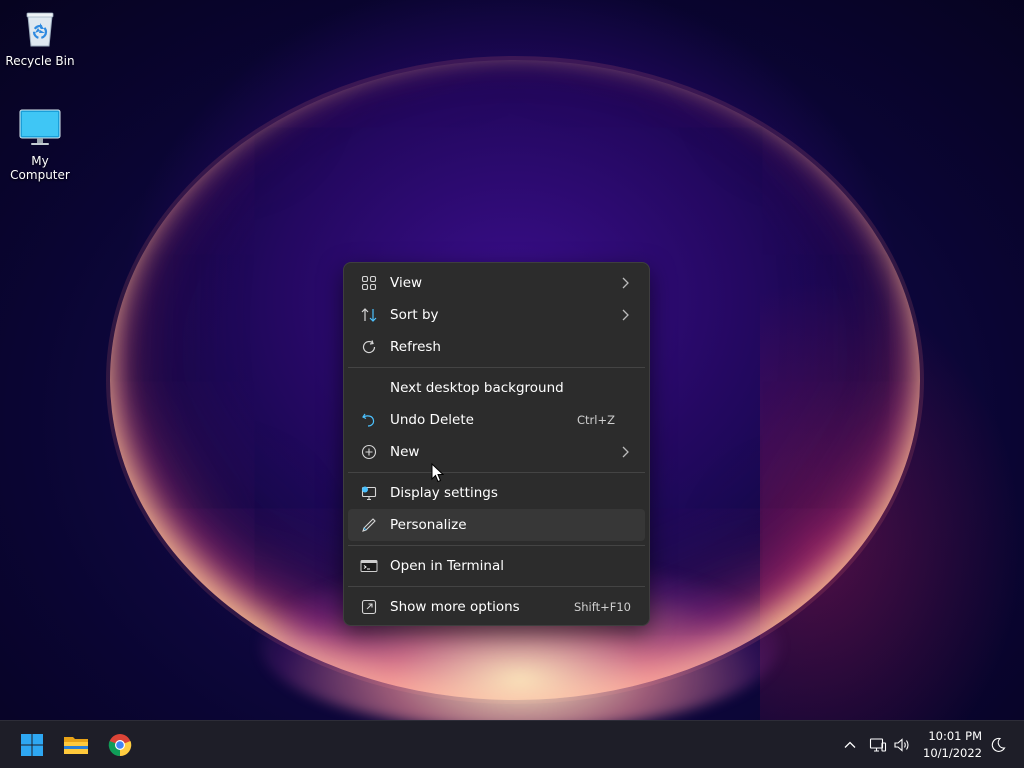 This screenshot has width=1024, height=768. What do you see at coordinates (40, 61) in the screenshot?
I see `desktop-icon-label: Recycle Bin` at bounding box center [40, 61].